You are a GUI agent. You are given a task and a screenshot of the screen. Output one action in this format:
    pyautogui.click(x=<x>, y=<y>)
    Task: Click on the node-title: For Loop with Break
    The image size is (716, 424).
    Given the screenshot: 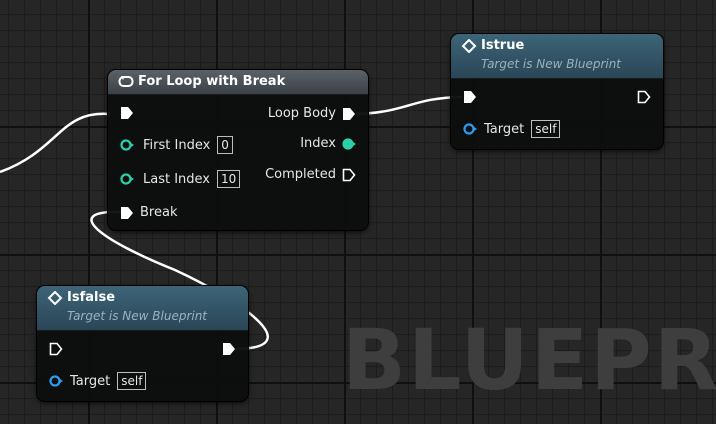 What is the action you would take?
    pyautogui.click(x=212, y=81)
    